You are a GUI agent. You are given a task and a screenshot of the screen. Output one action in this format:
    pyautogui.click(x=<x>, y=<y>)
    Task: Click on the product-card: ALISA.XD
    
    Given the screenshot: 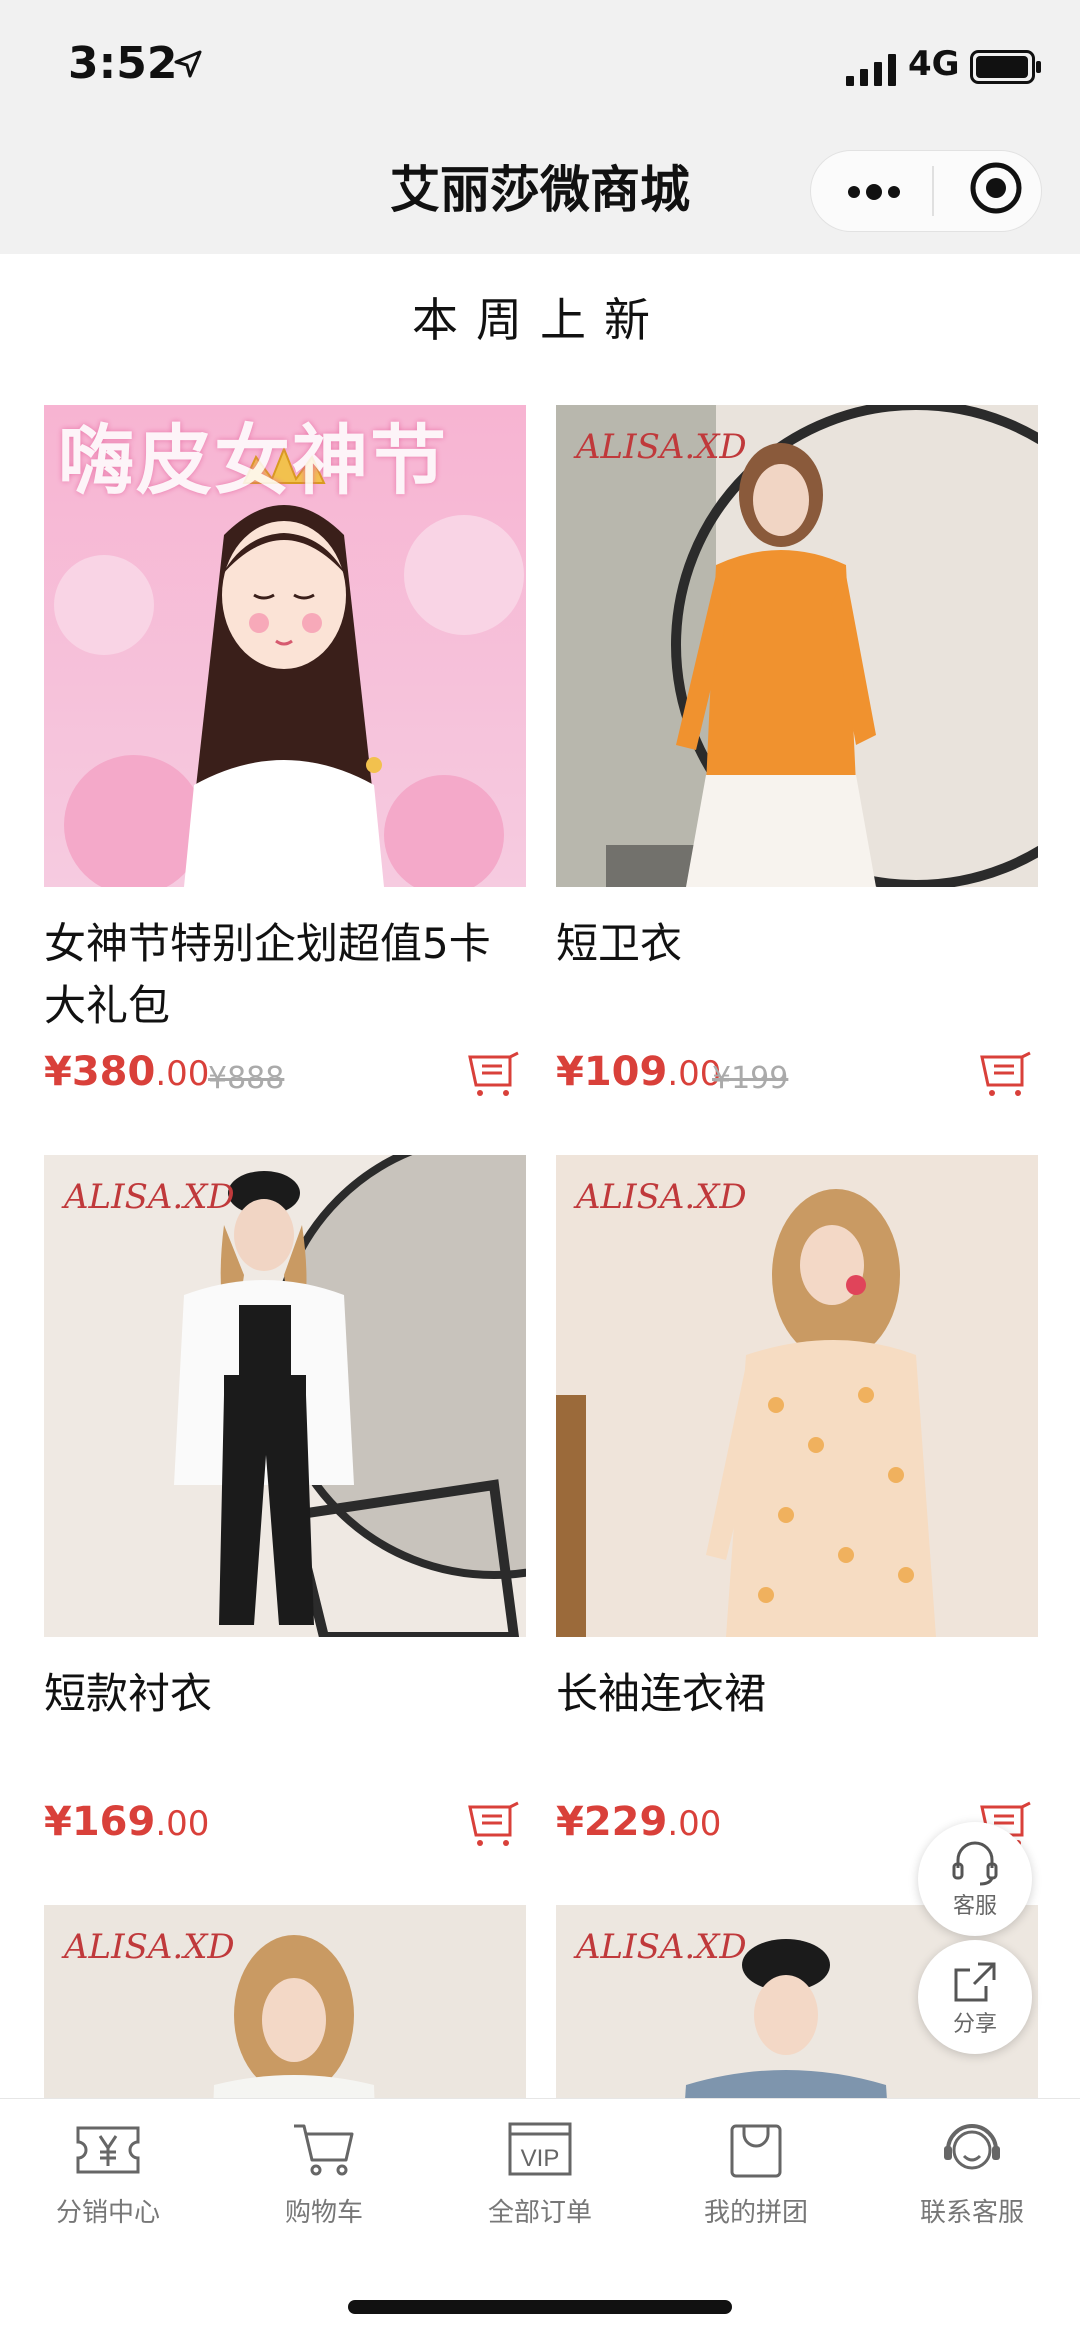 What is the action you would take?
    pyautogui.click(x=285, y=2001)
    